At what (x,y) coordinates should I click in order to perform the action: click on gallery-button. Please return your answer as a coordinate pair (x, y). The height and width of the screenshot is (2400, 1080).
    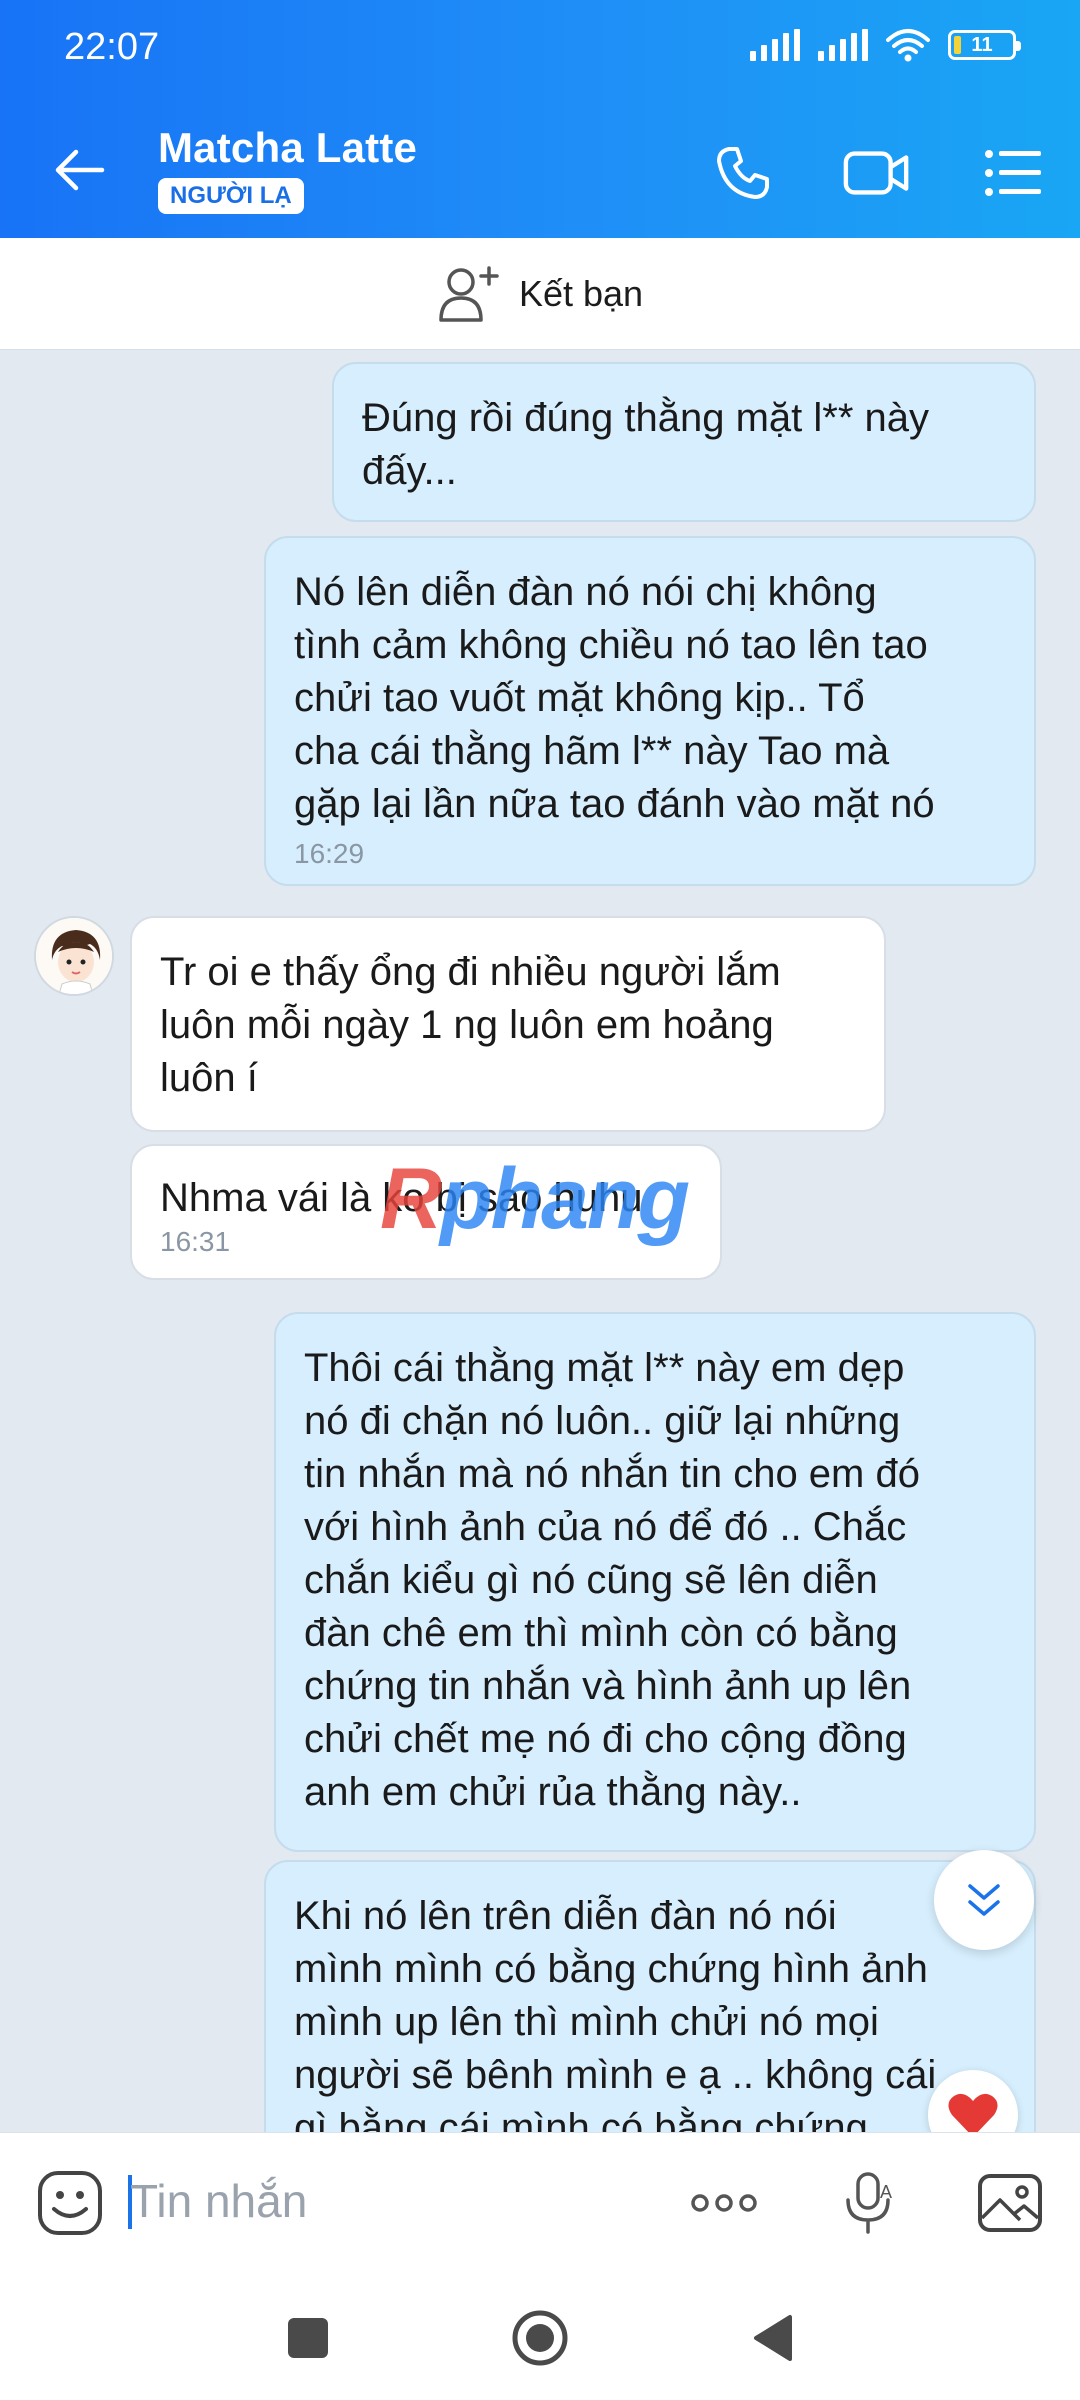
    Looking at the image, I should click on (1010, 2203).